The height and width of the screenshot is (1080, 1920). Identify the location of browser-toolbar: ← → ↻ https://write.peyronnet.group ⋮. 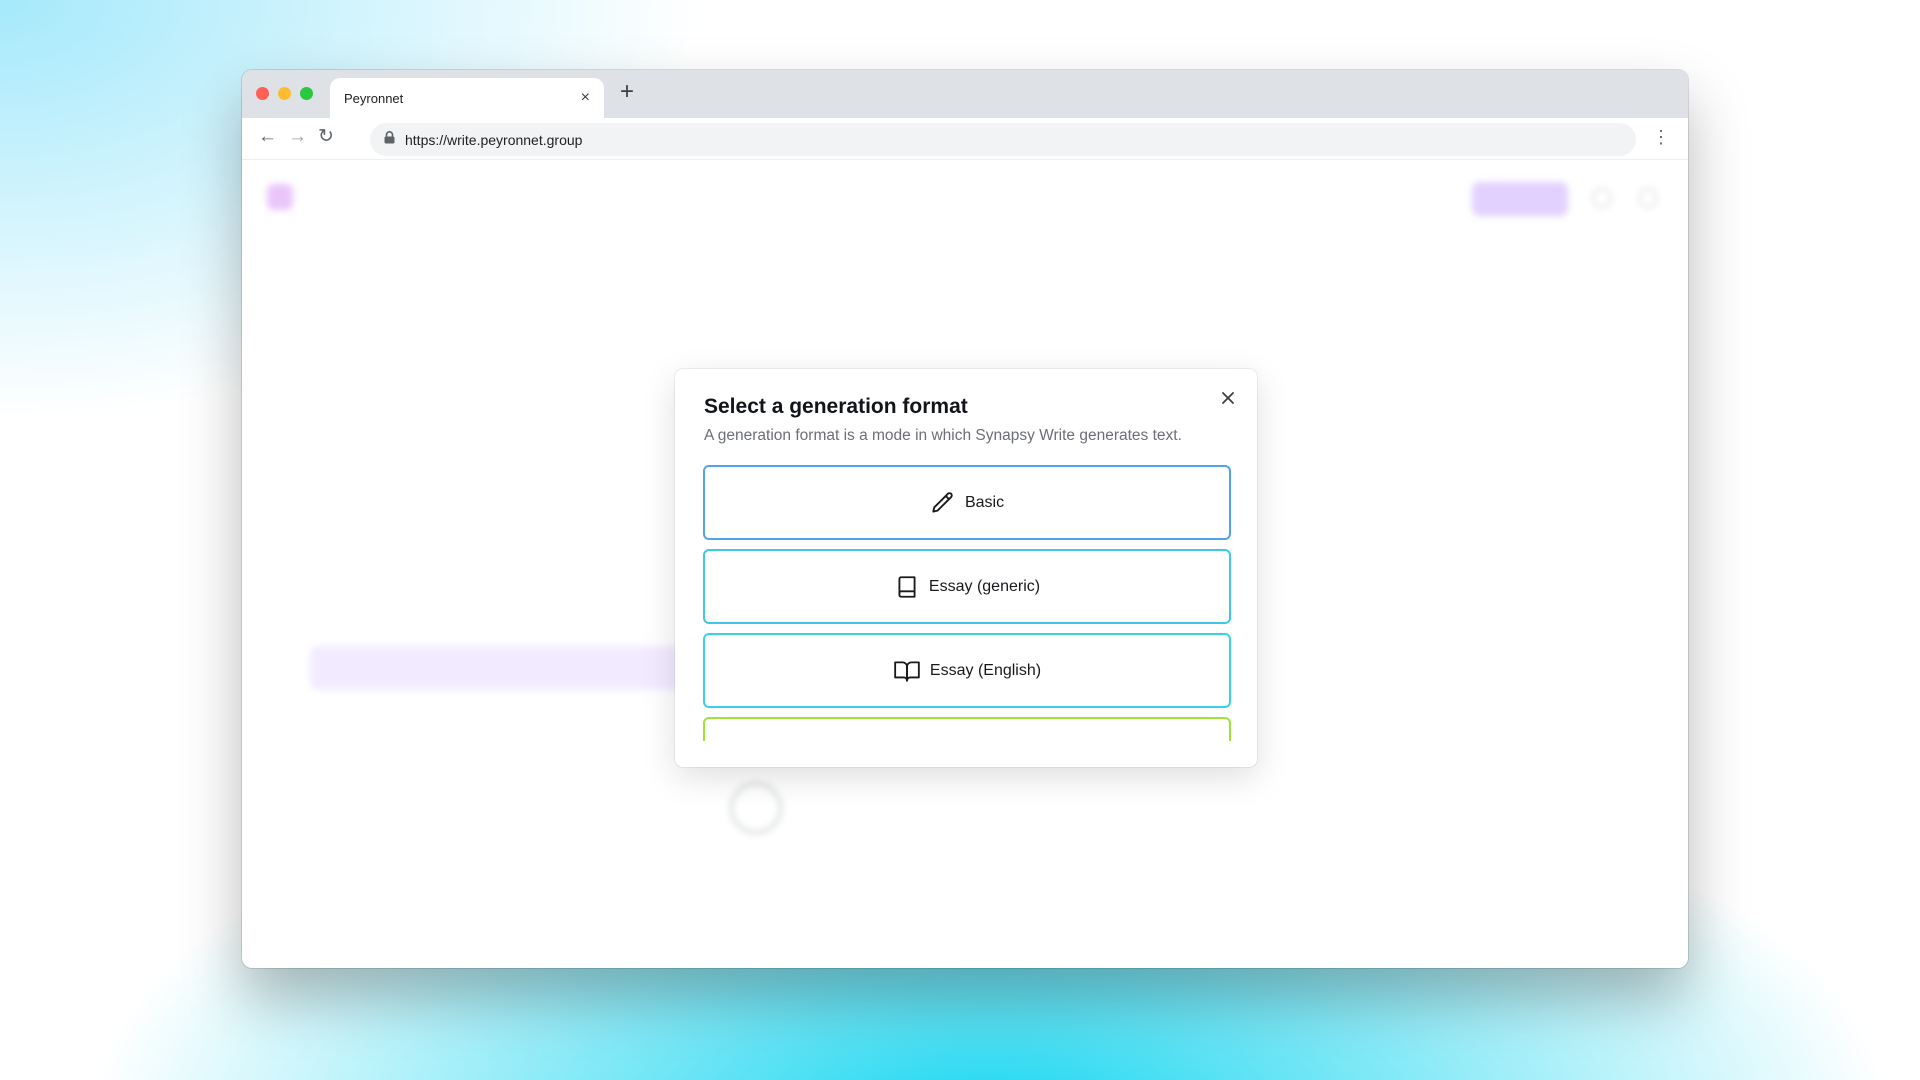
(965, 139).